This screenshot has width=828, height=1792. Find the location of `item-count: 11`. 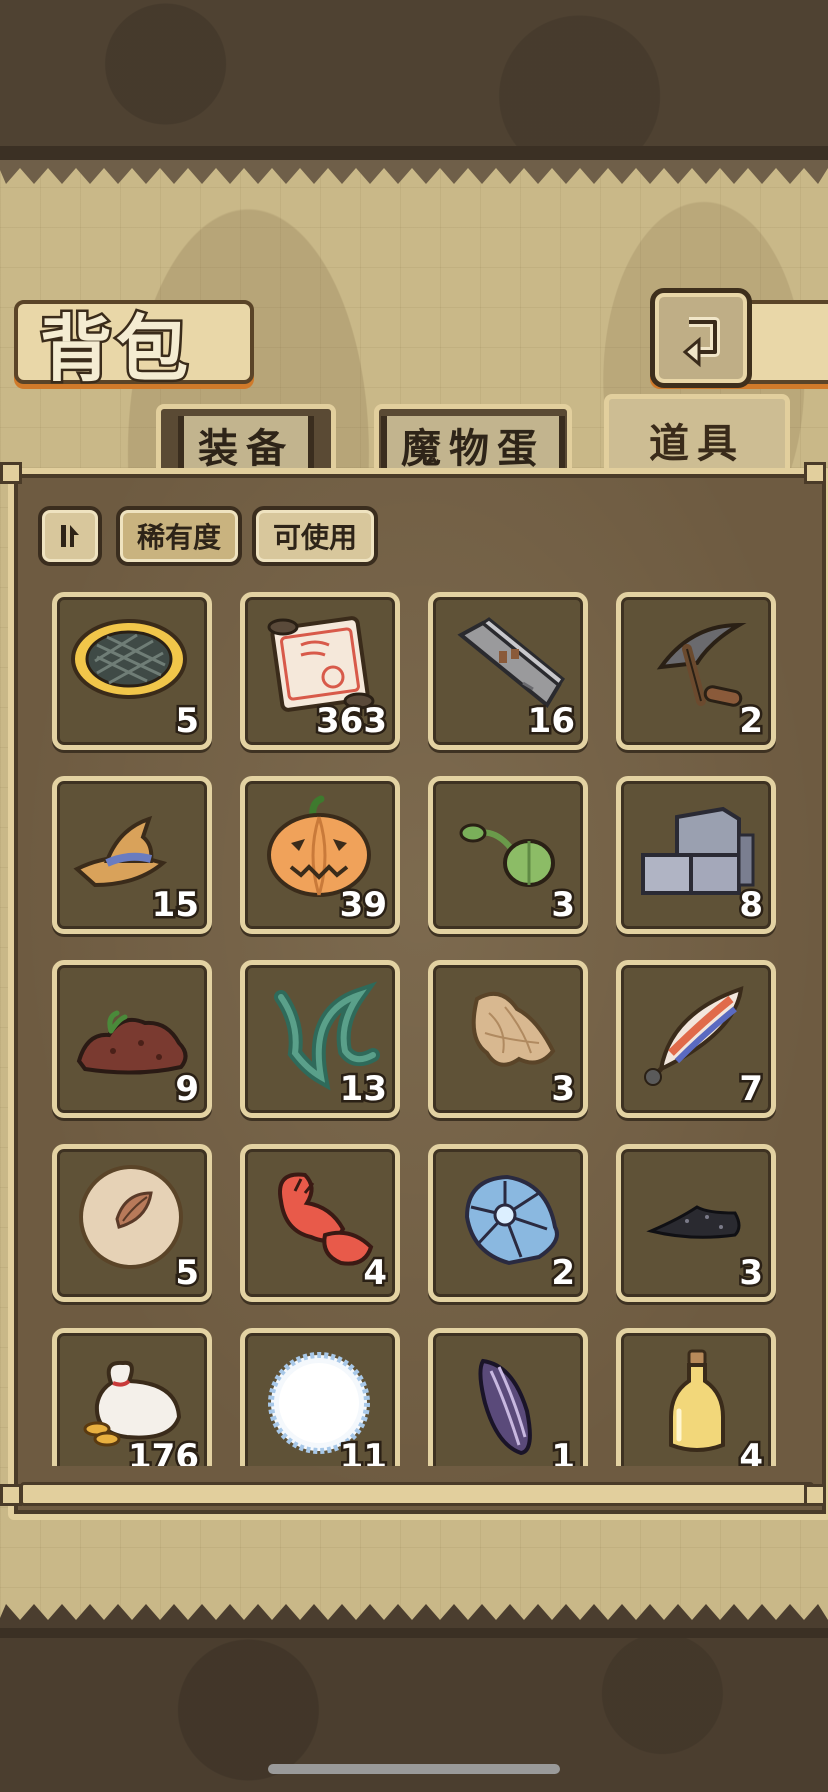

item-count: 11 is located at coordinates (363, 1451).